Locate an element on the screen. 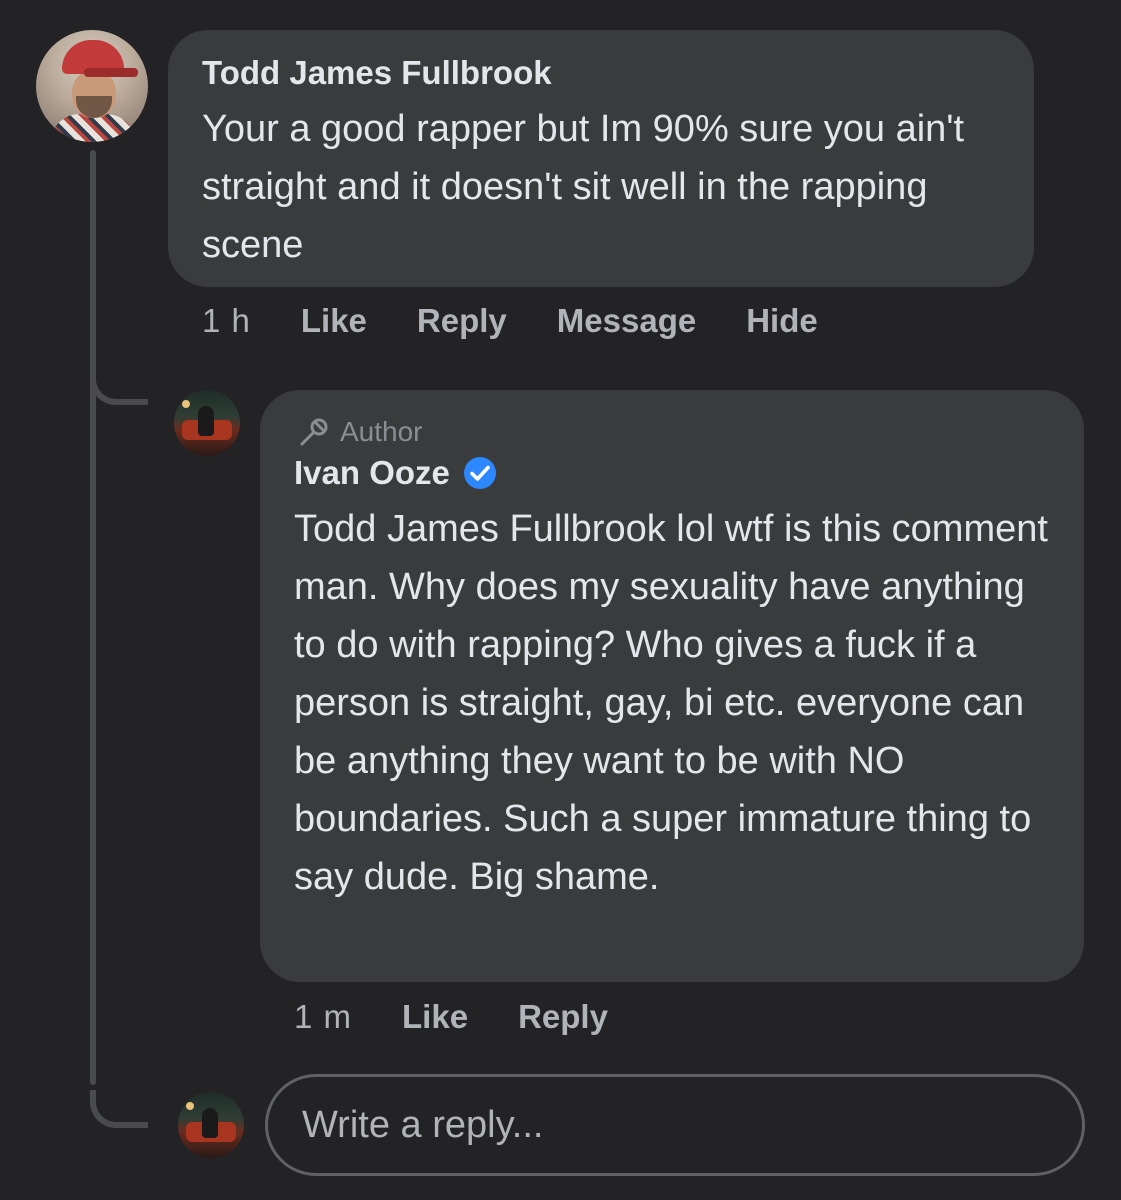  thread-branch-input is located at coordinates (119, 1109).